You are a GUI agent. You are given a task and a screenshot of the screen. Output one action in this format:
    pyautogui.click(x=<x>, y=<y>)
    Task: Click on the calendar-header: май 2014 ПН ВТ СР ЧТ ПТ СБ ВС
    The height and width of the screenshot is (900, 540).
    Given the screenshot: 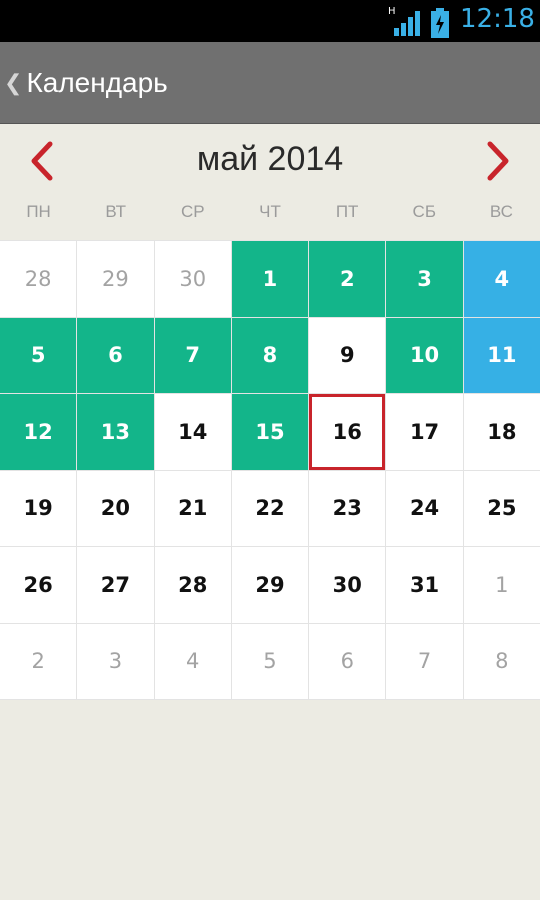 What is the action you would take?
    pyautogui.click(x=270, y=181)
    